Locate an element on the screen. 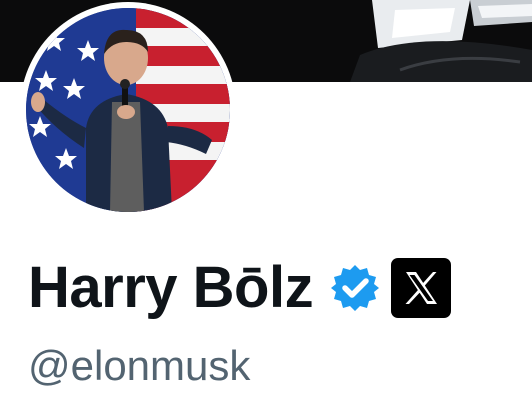  profile-handle: @elonmusk is located at coordinates (139, 365).